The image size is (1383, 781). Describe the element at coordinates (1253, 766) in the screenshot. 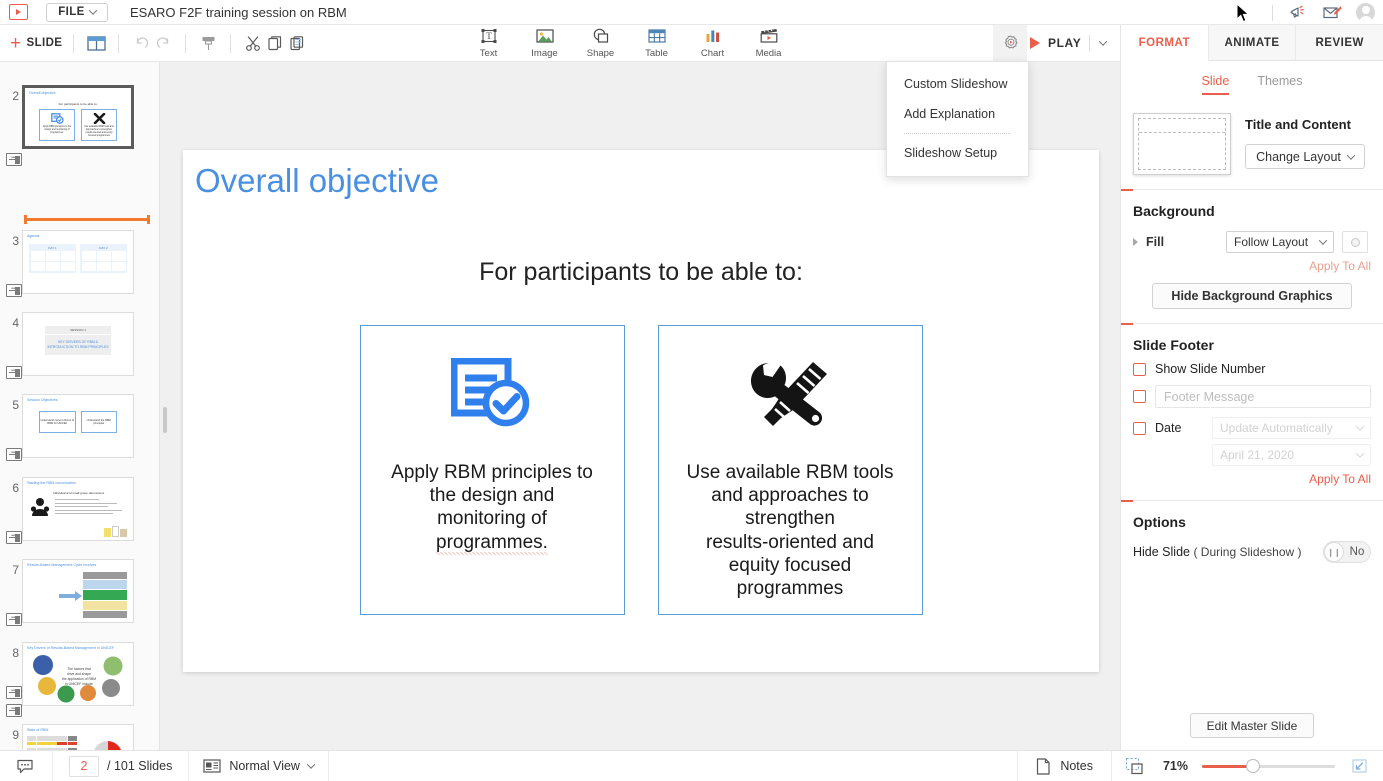

I see `zoom-slider-knob` at that location.